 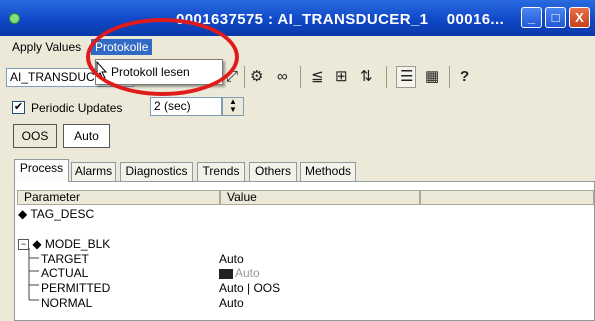 I want to click on table-row: ◆ TAG_DESC, so click(x=56, y=214).